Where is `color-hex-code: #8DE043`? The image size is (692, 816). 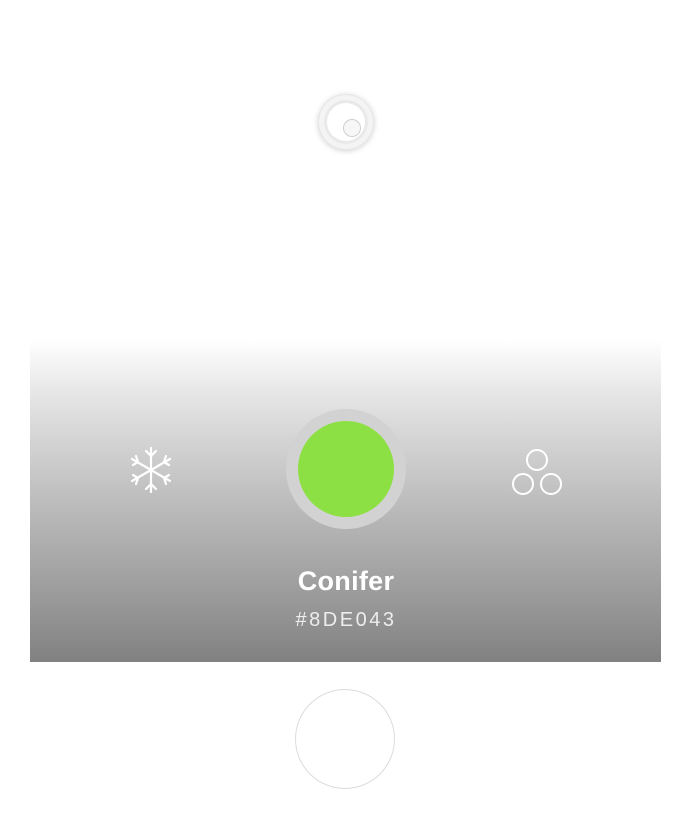 color-hex-code: #8DE043 is located at coordinates (346, 620).